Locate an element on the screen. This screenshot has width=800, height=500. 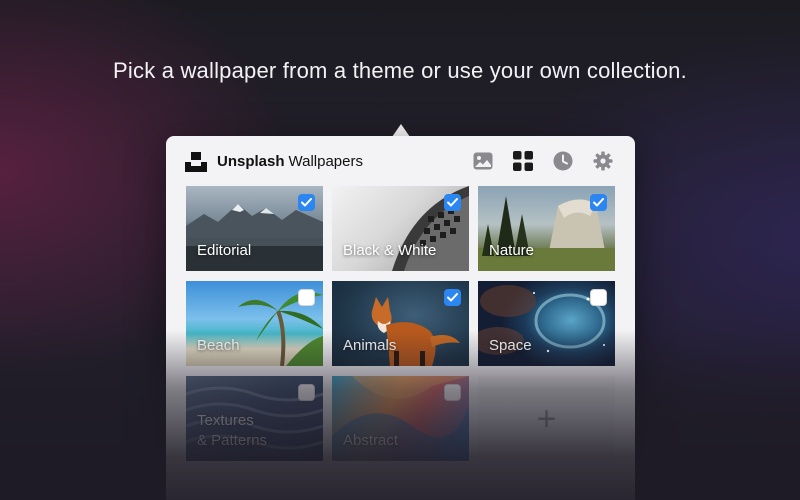
theme-label: Animals is located at coordinates (370, 345).